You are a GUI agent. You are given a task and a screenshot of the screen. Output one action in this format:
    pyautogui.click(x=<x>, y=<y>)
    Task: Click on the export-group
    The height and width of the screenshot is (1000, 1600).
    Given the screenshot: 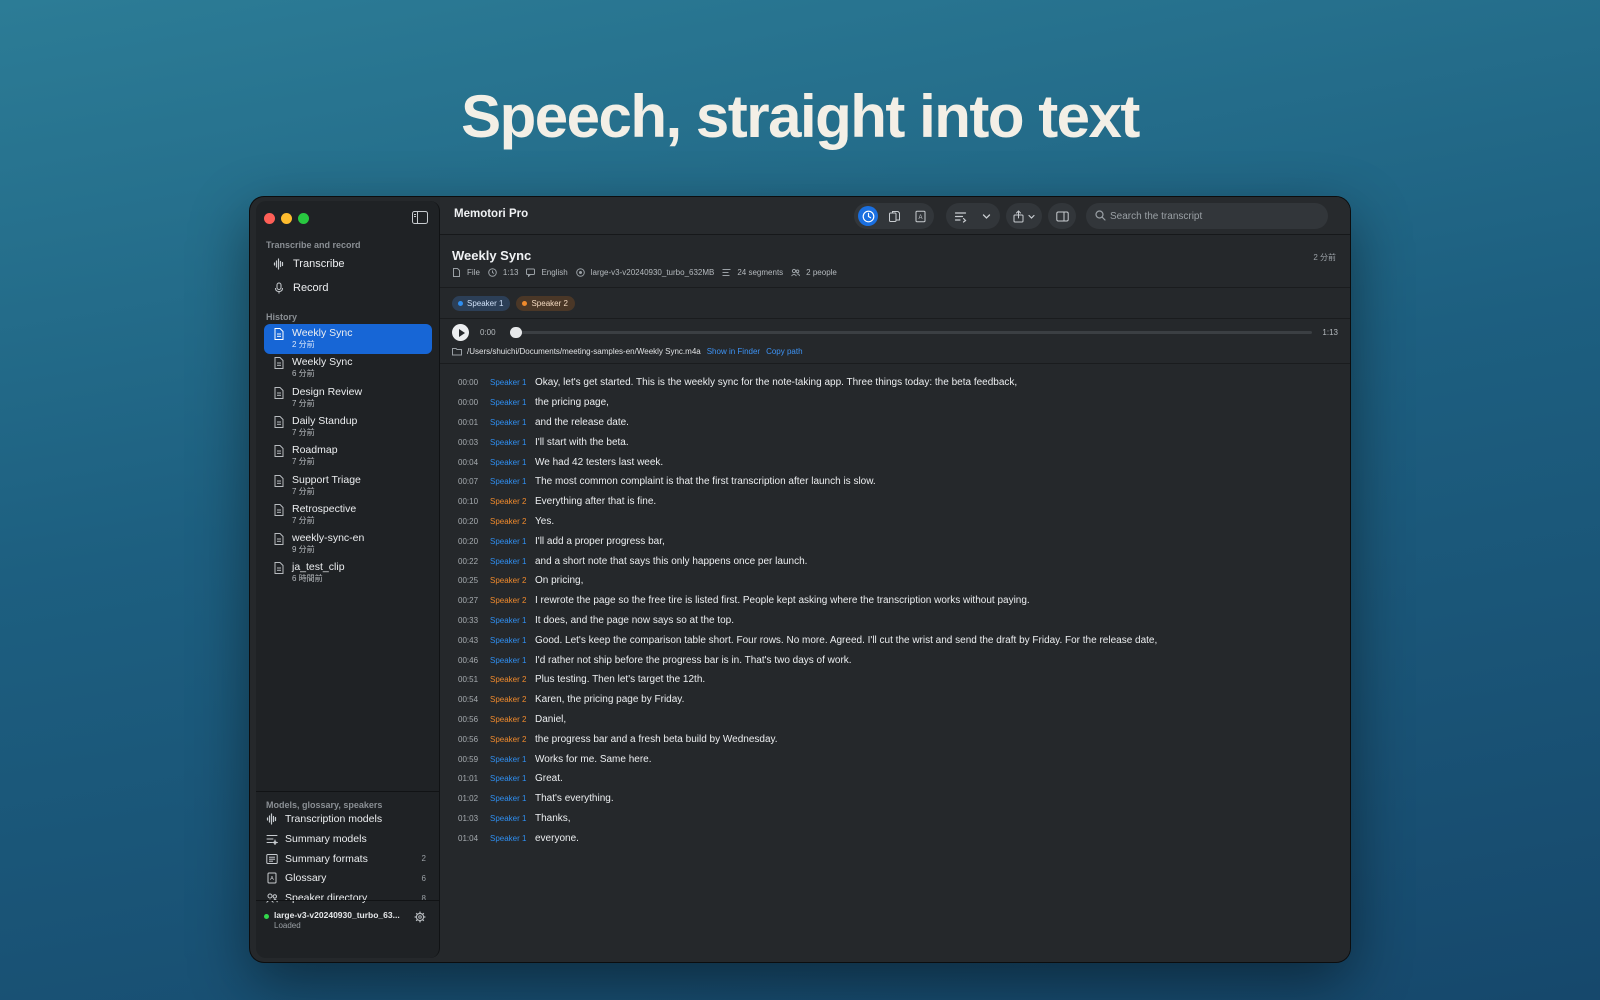 What is the action you would take?
    pyautogui.click(x=1024, y=216)
    